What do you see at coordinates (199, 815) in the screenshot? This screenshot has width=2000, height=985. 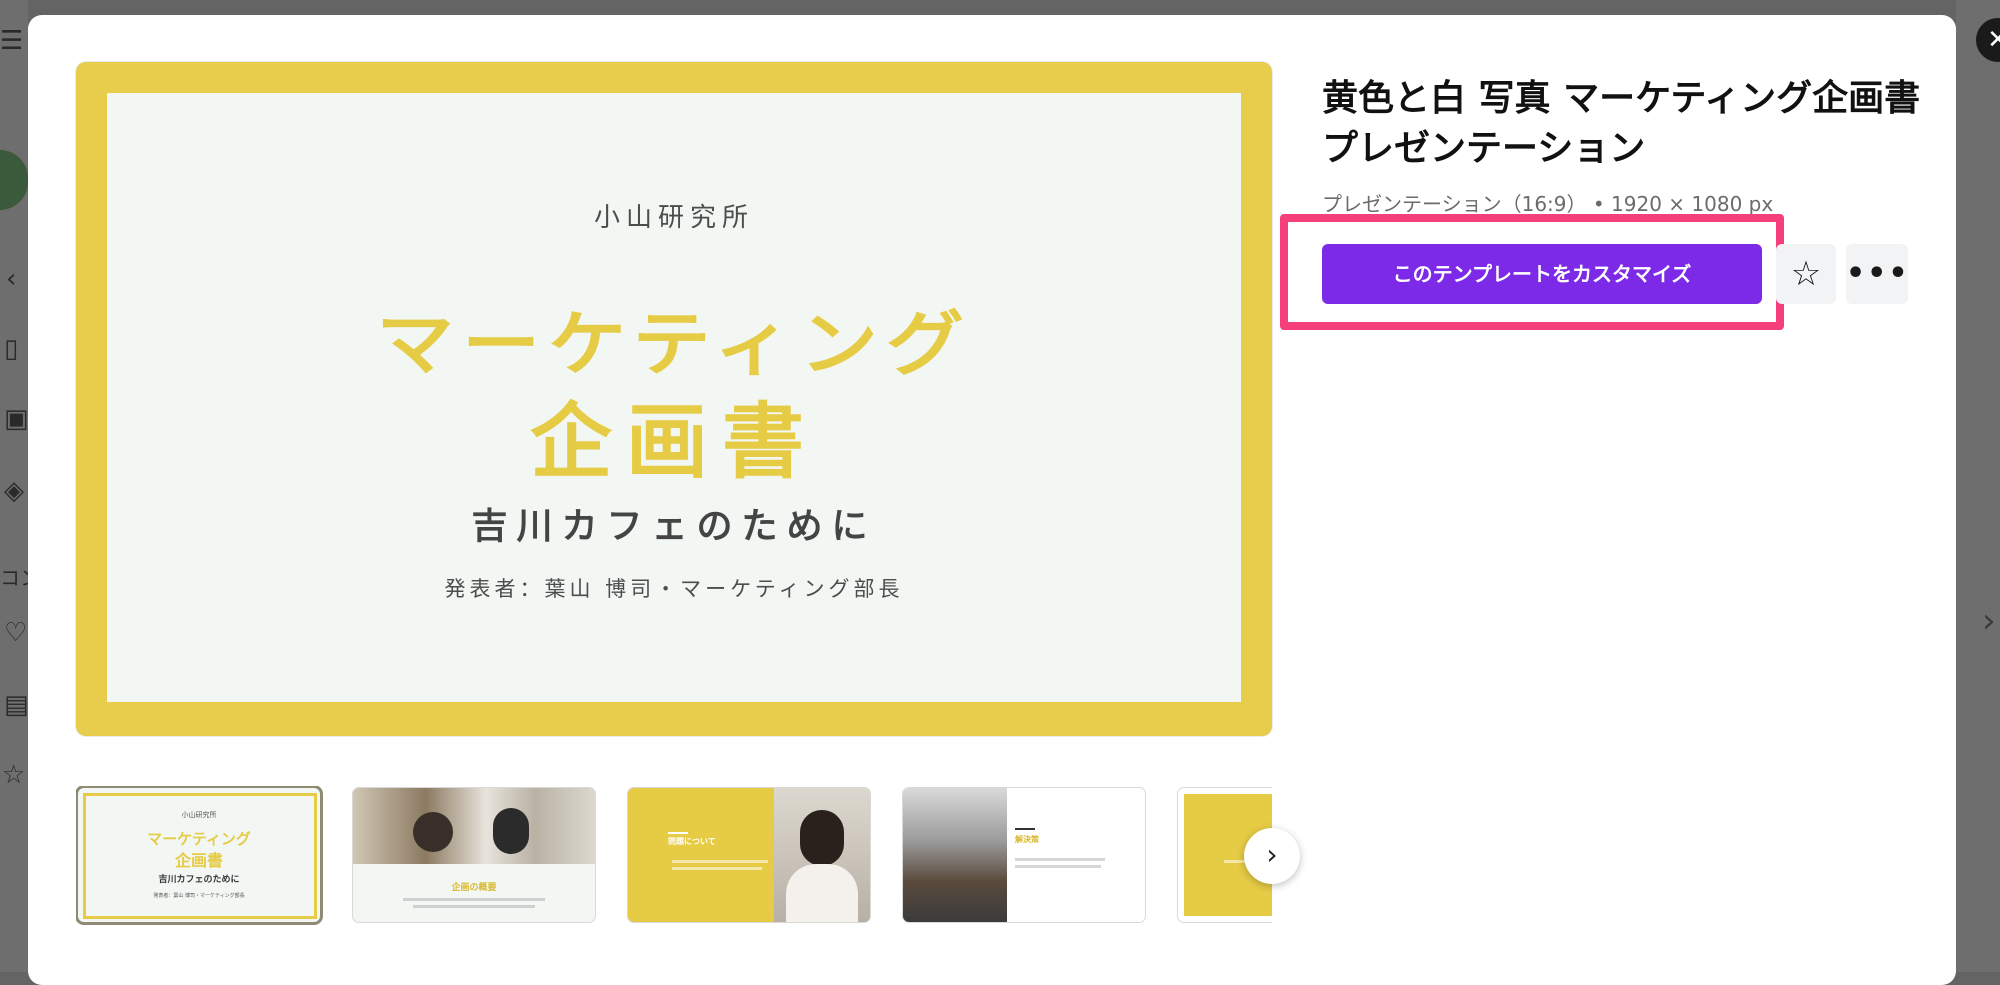 I see `thumbnail-lab: 小山研究所` at bounding box center [199, 815].